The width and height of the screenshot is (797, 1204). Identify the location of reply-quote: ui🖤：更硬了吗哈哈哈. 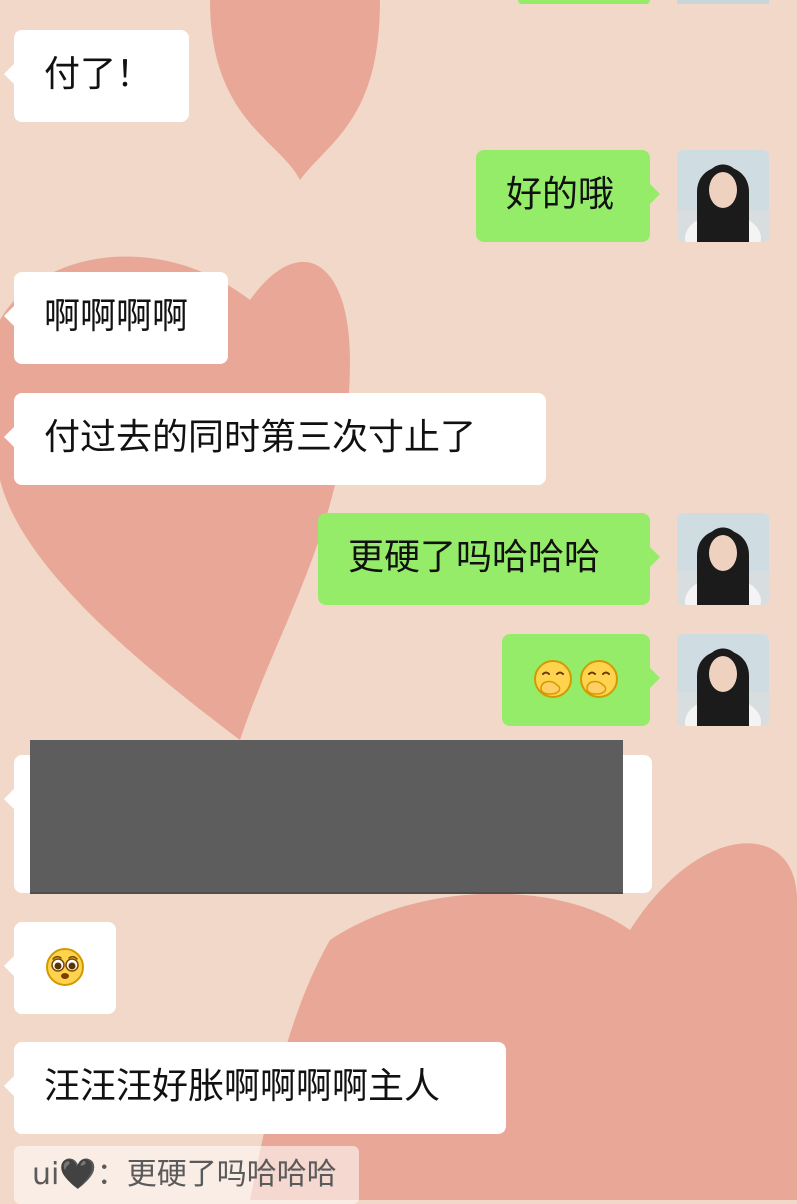
(186, 1175).